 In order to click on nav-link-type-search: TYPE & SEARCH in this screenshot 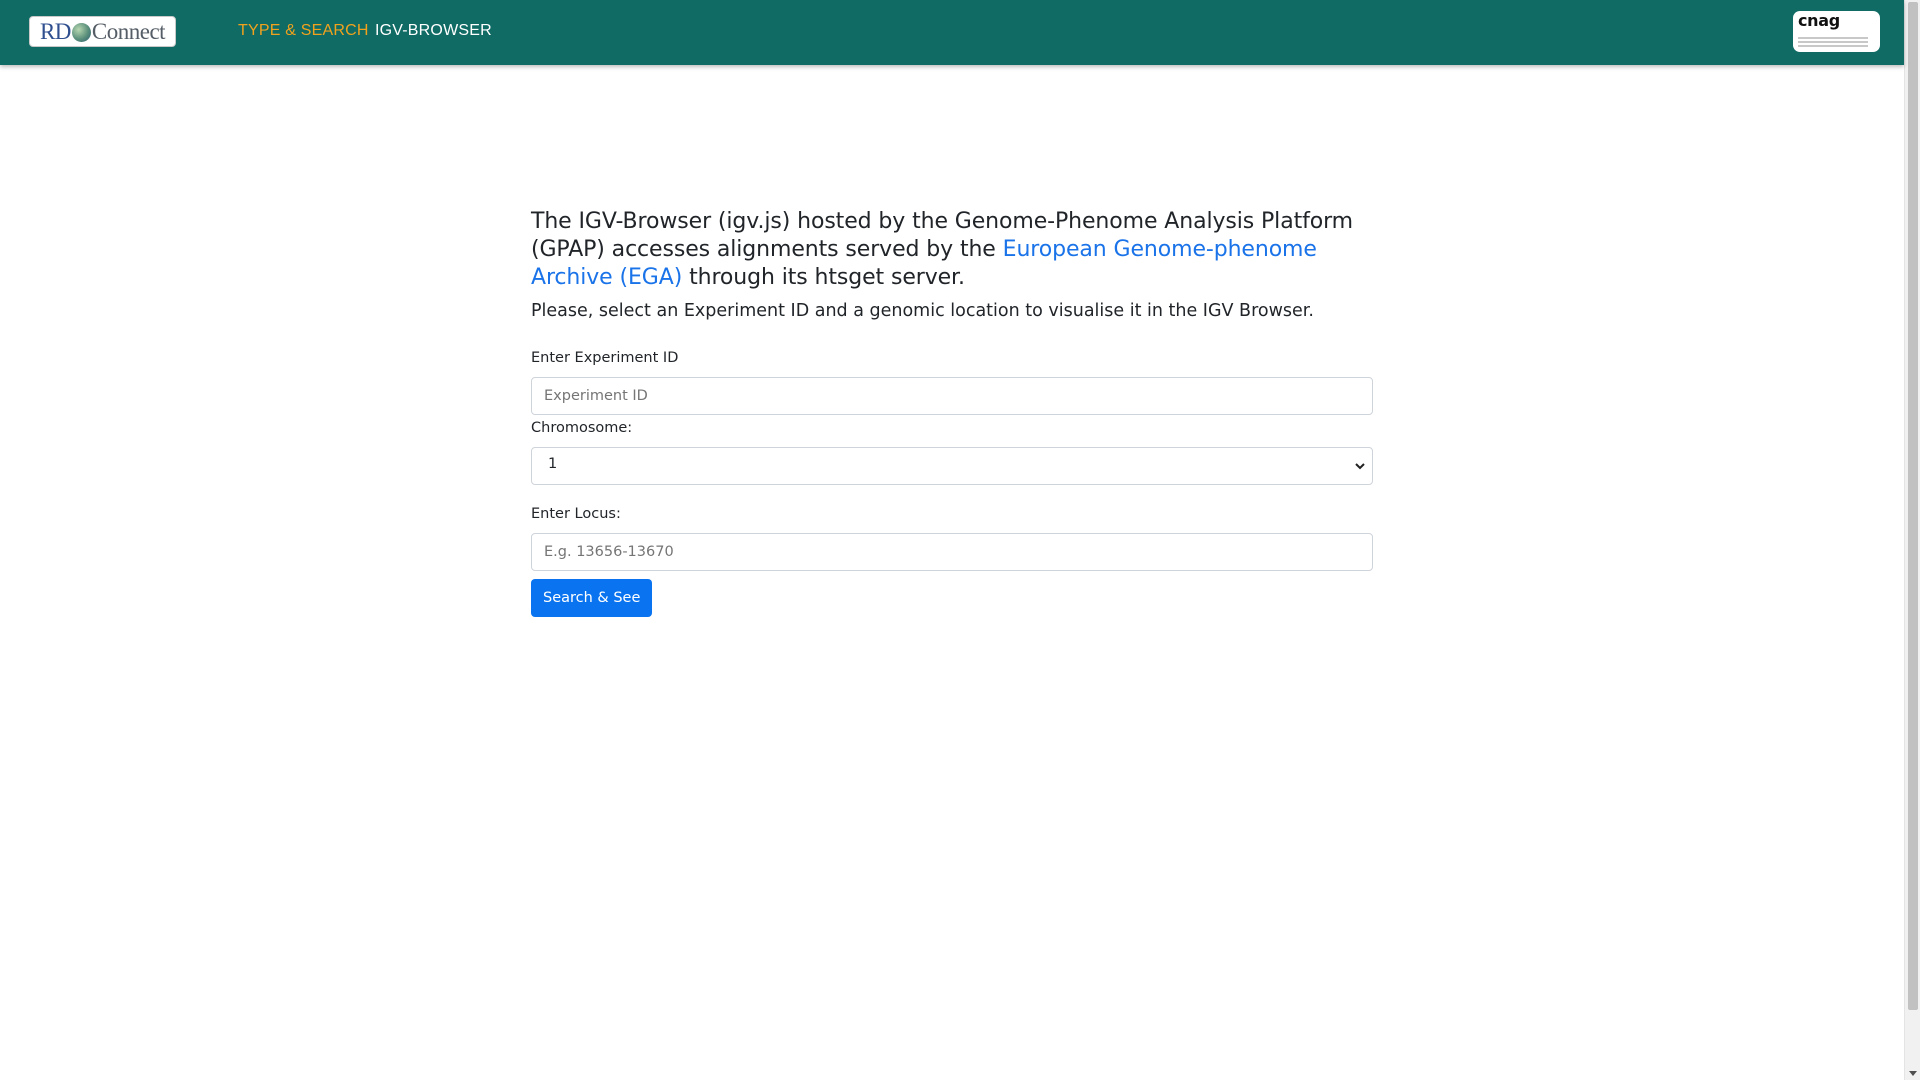, I will do `click(303, 31)`.